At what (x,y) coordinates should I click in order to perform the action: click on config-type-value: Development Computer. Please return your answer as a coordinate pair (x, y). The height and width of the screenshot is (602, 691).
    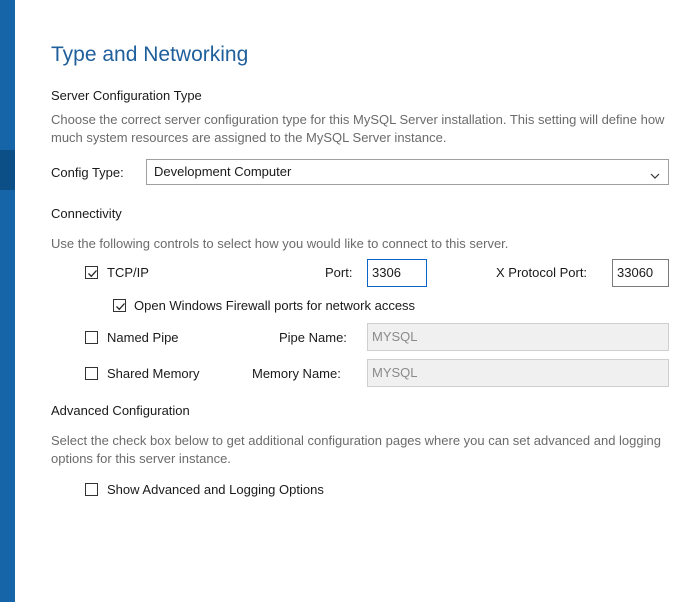
    Looking at the image, I should click on (223, 171).